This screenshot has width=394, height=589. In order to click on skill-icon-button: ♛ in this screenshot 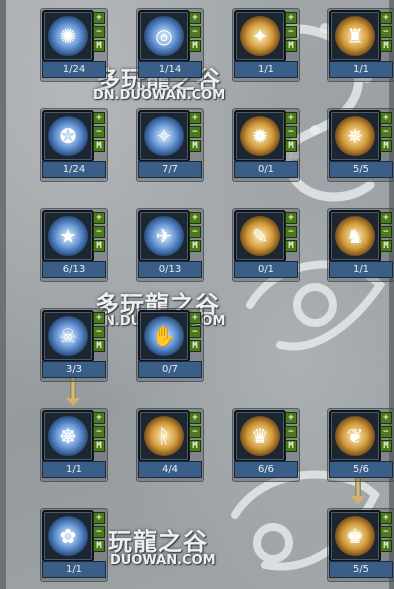, I will do `click(260, 436)`.